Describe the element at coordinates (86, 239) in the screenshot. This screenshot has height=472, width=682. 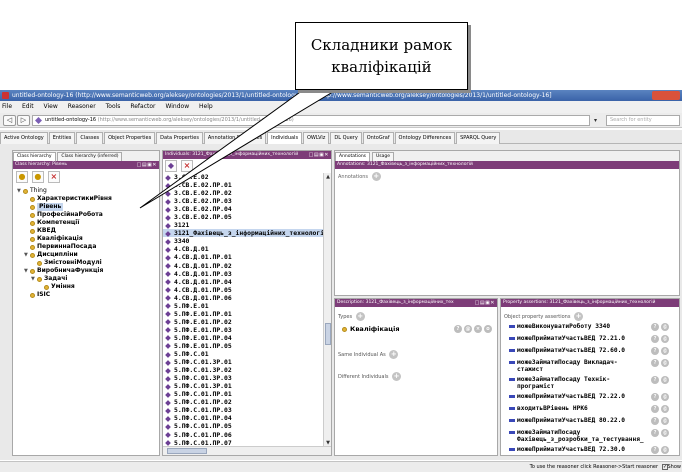
I see `class-tree-item: Кваліфікація` at that location.